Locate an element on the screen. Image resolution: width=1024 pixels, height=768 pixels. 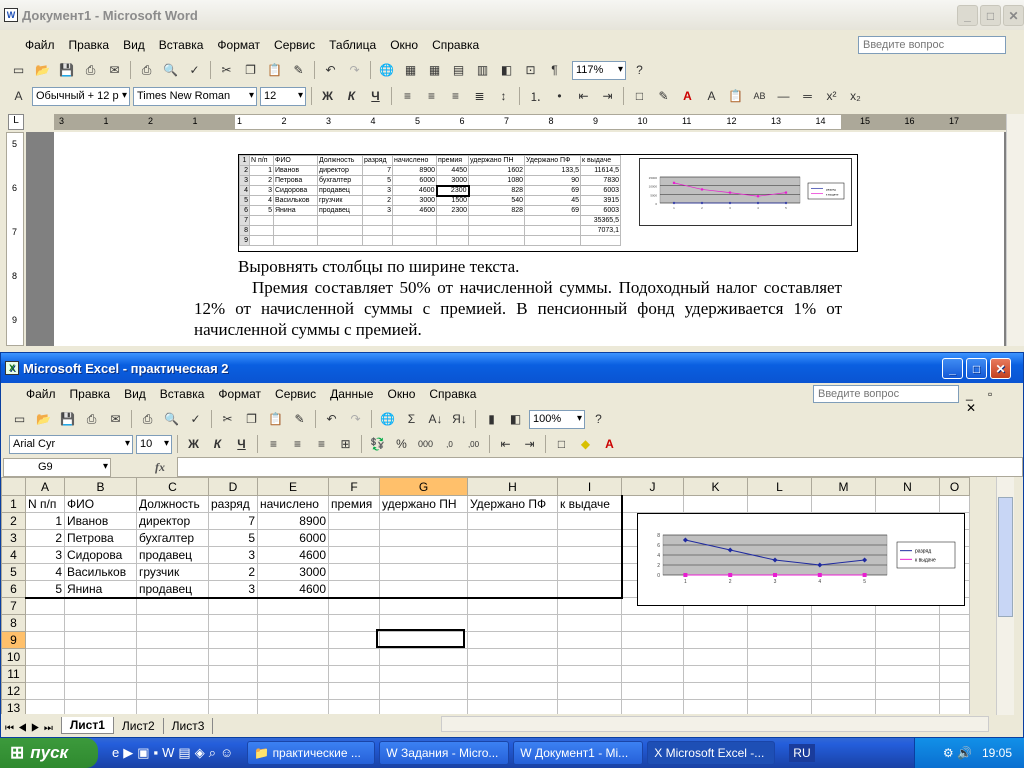
cut-icon: ✂ is located at coordinates (226, 70).